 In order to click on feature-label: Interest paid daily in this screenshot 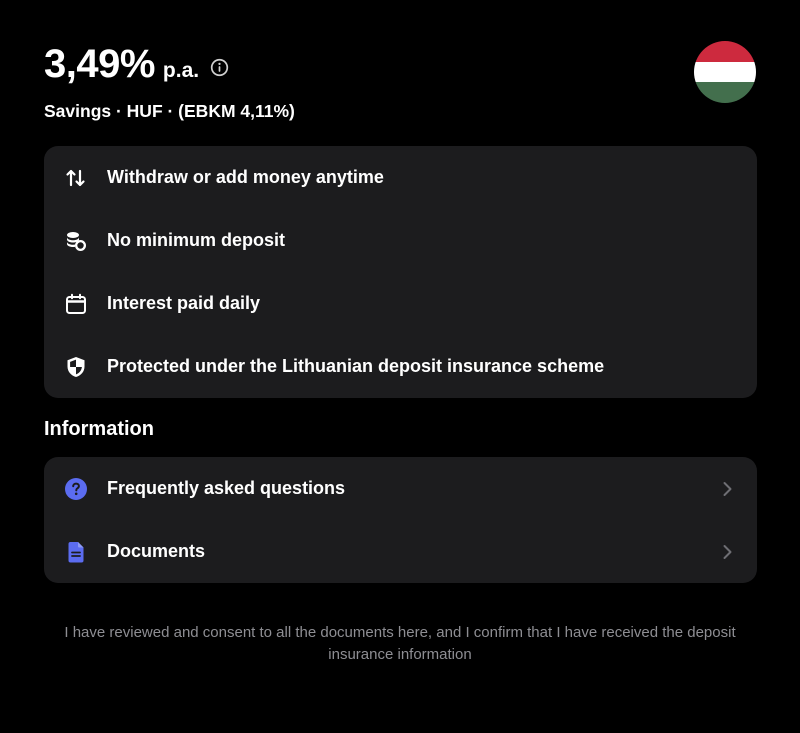, I will do `click(184, 303)`.